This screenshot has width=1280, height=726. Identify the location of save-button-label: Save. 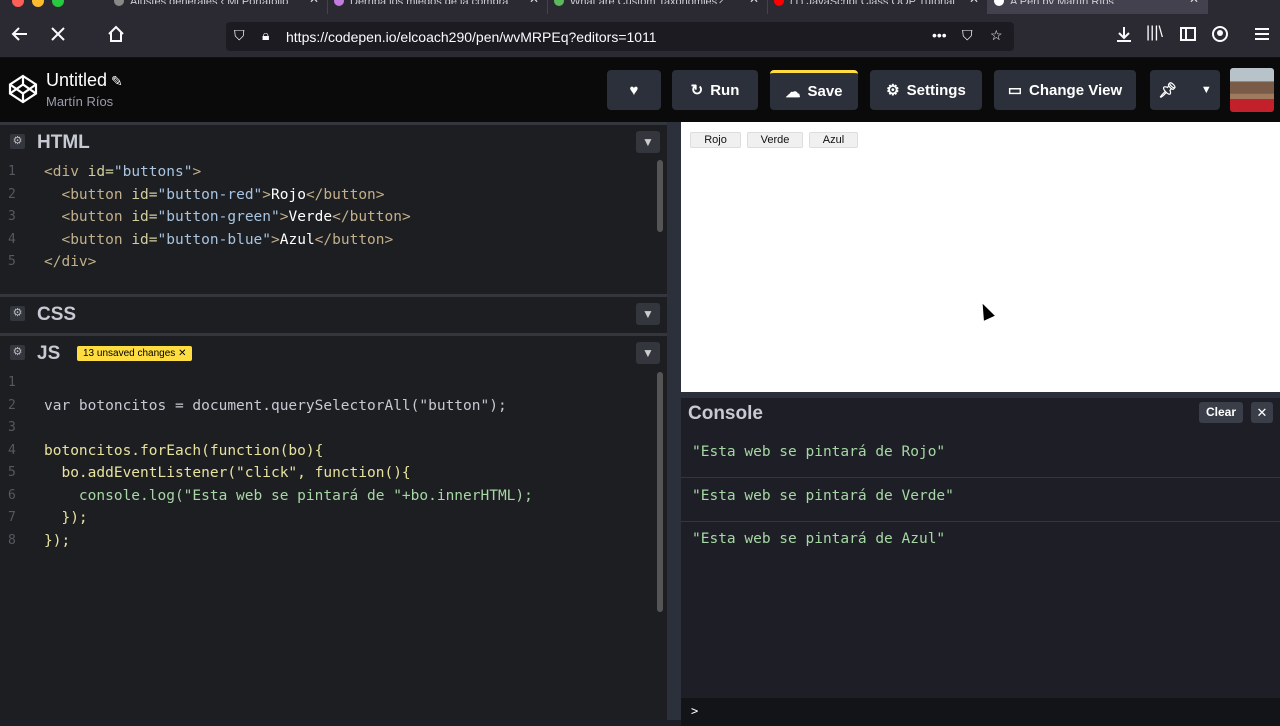
(825, 91).